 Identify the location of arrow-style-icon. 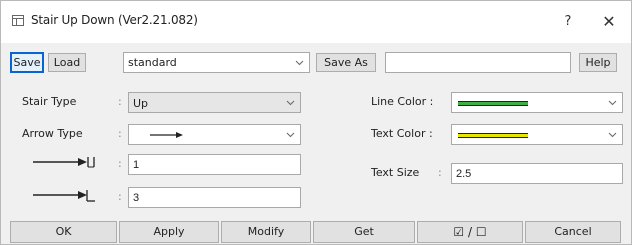
(166, 135).